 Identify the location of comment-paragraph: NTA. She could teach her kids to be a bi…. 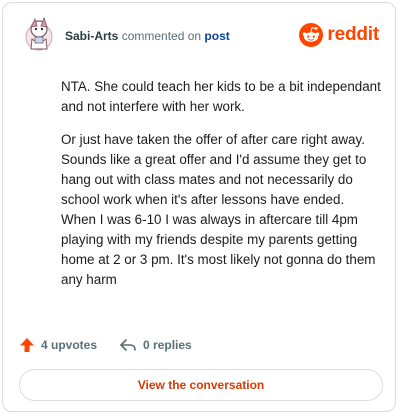
(221, 96).